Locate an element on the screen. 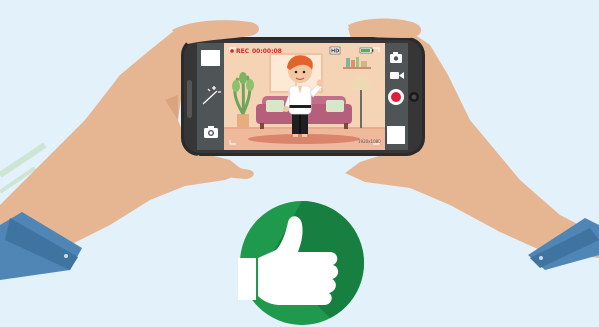  timecode: 00:00:08 is located at coordinates (267, 51).